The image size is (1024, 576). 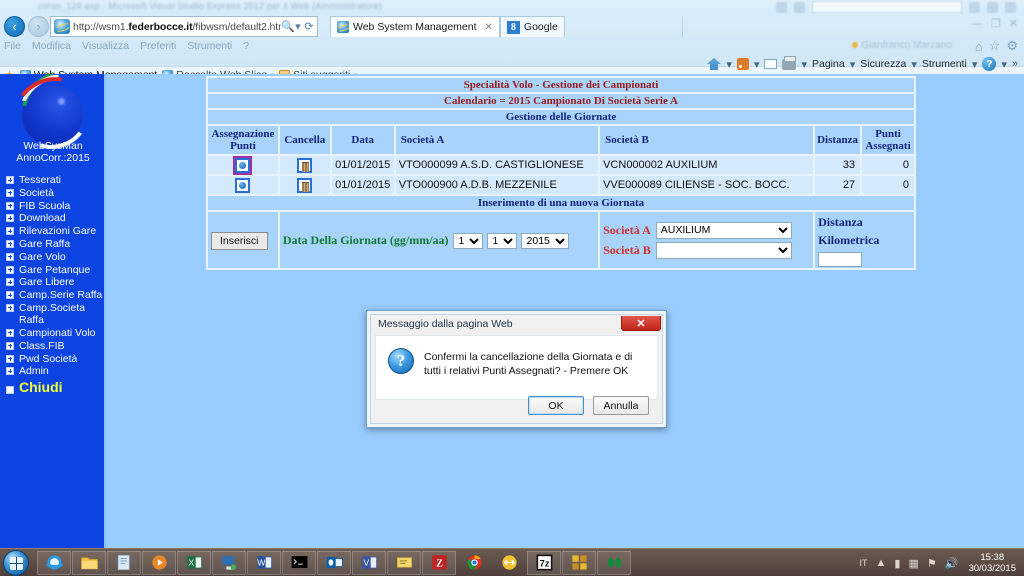 I want to click on distanza-input, so click(x=840, y=259).